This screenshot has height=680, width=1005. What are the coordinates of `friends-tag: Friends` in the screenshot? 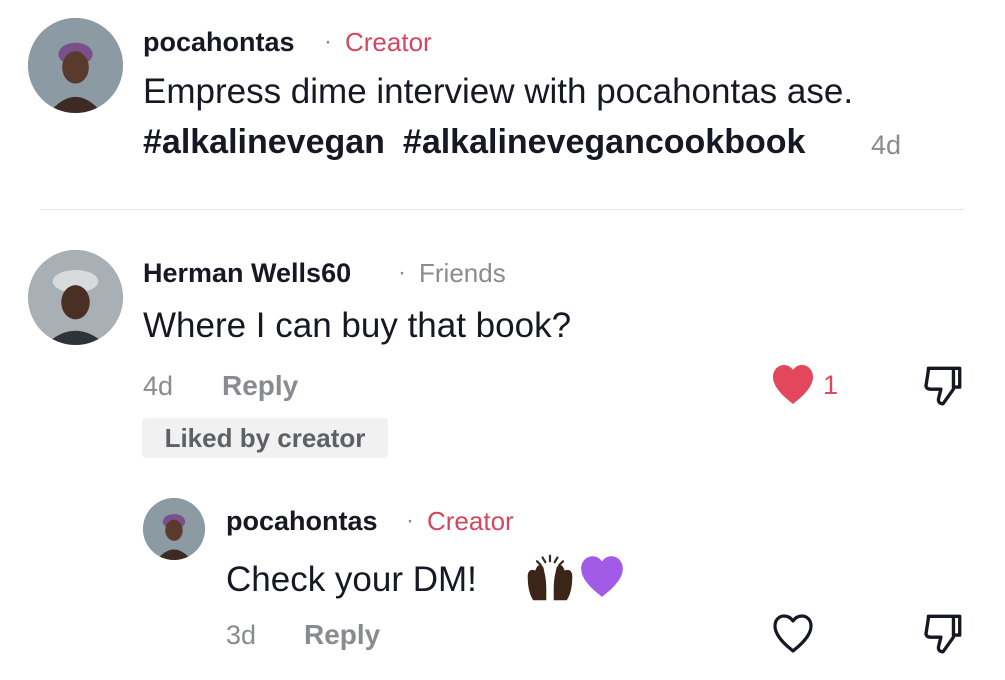 It's located at (462, 273).